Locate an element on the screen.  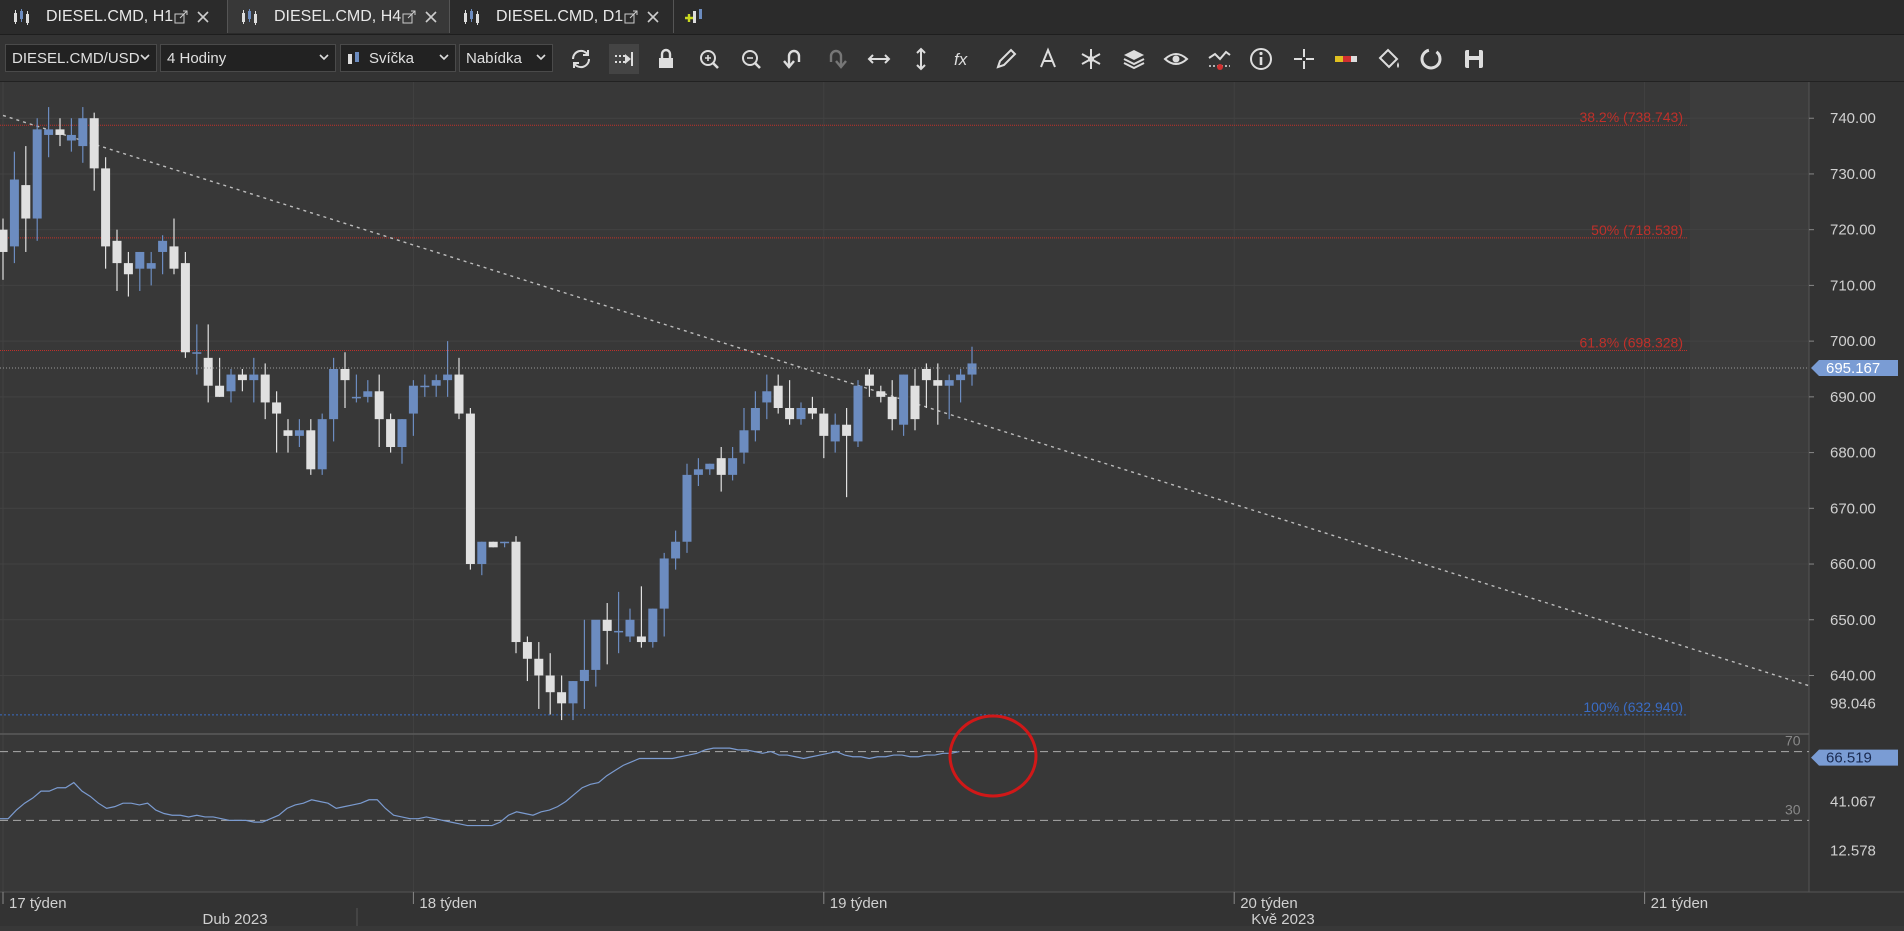
add-chart-tab-icon is located at coordinates (696, 17).